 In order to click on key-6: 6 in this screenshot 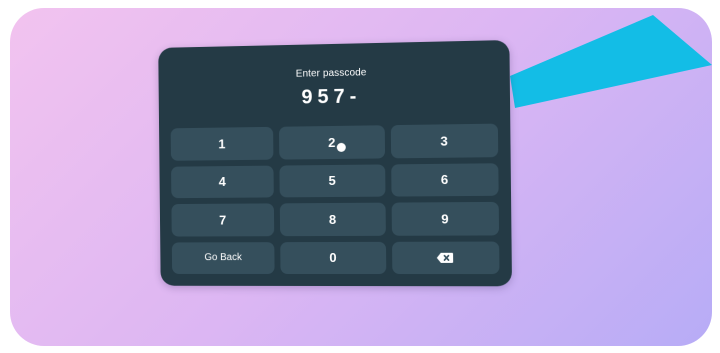, I will do `click(445, 180)`.